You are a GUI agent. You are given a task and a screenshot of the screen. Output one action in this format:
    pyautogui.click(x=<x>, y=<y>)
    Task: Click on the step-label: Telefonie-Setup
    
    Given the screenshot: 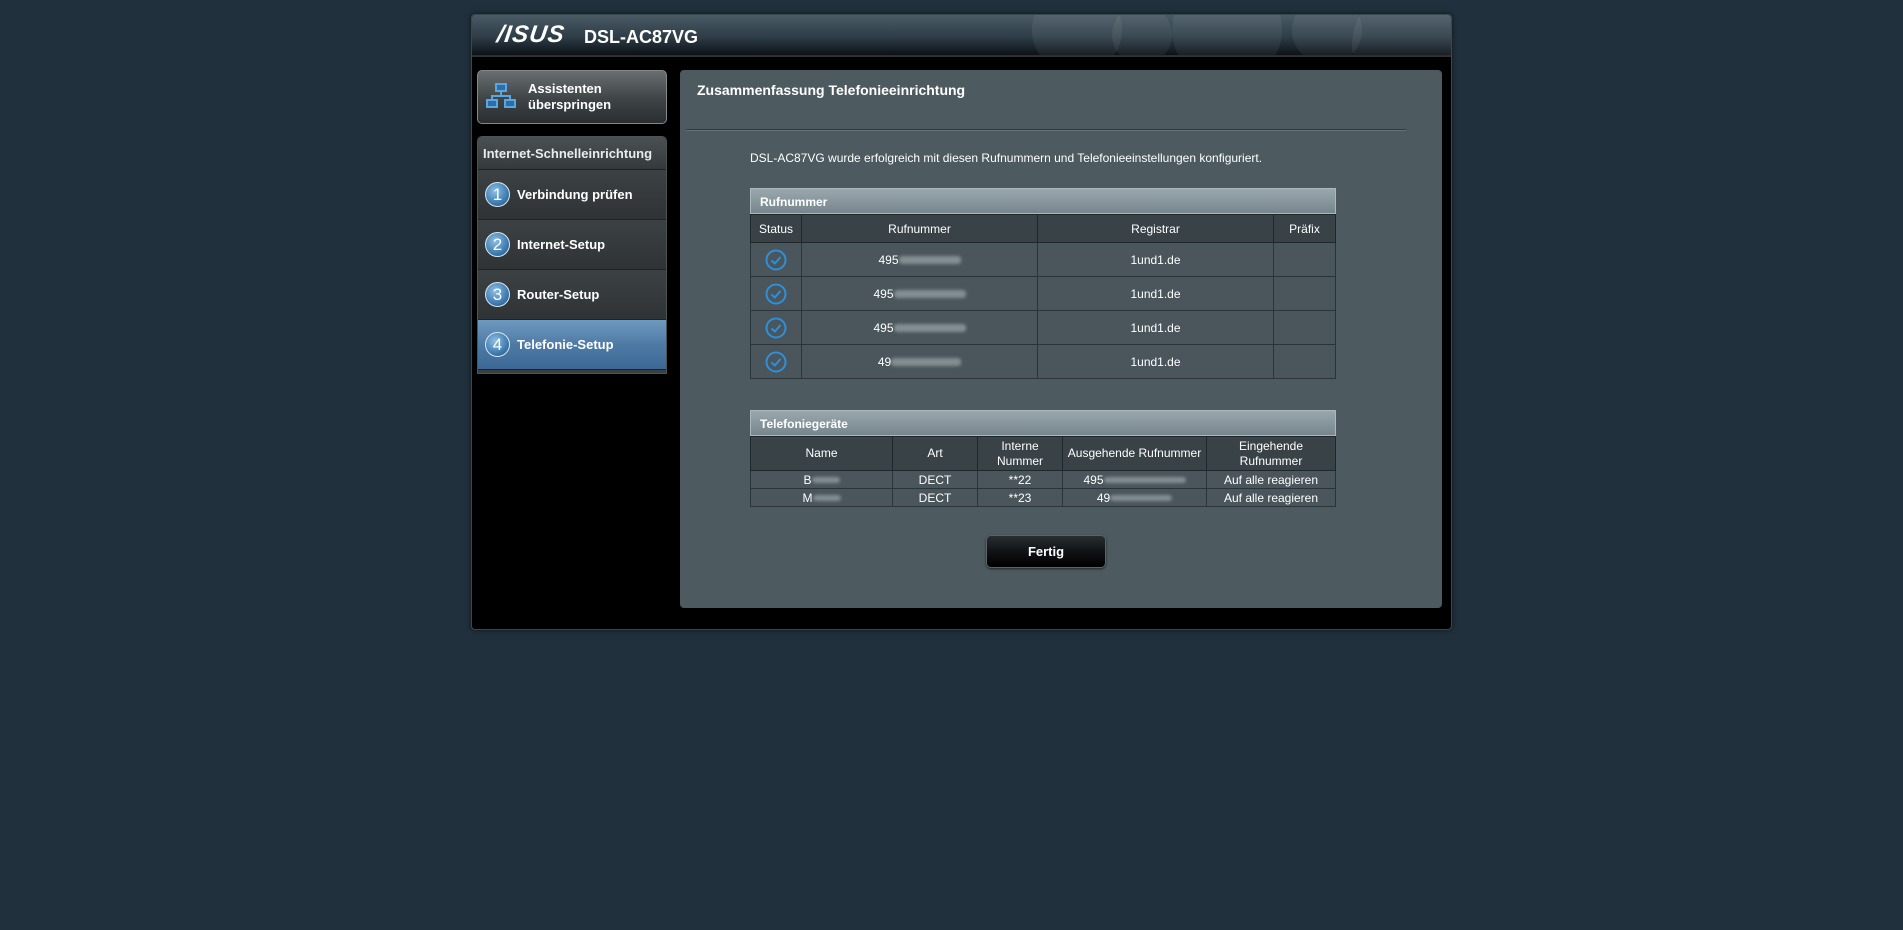 What is the action you would take?
    pyautogui.click(x=565, y=344)
    